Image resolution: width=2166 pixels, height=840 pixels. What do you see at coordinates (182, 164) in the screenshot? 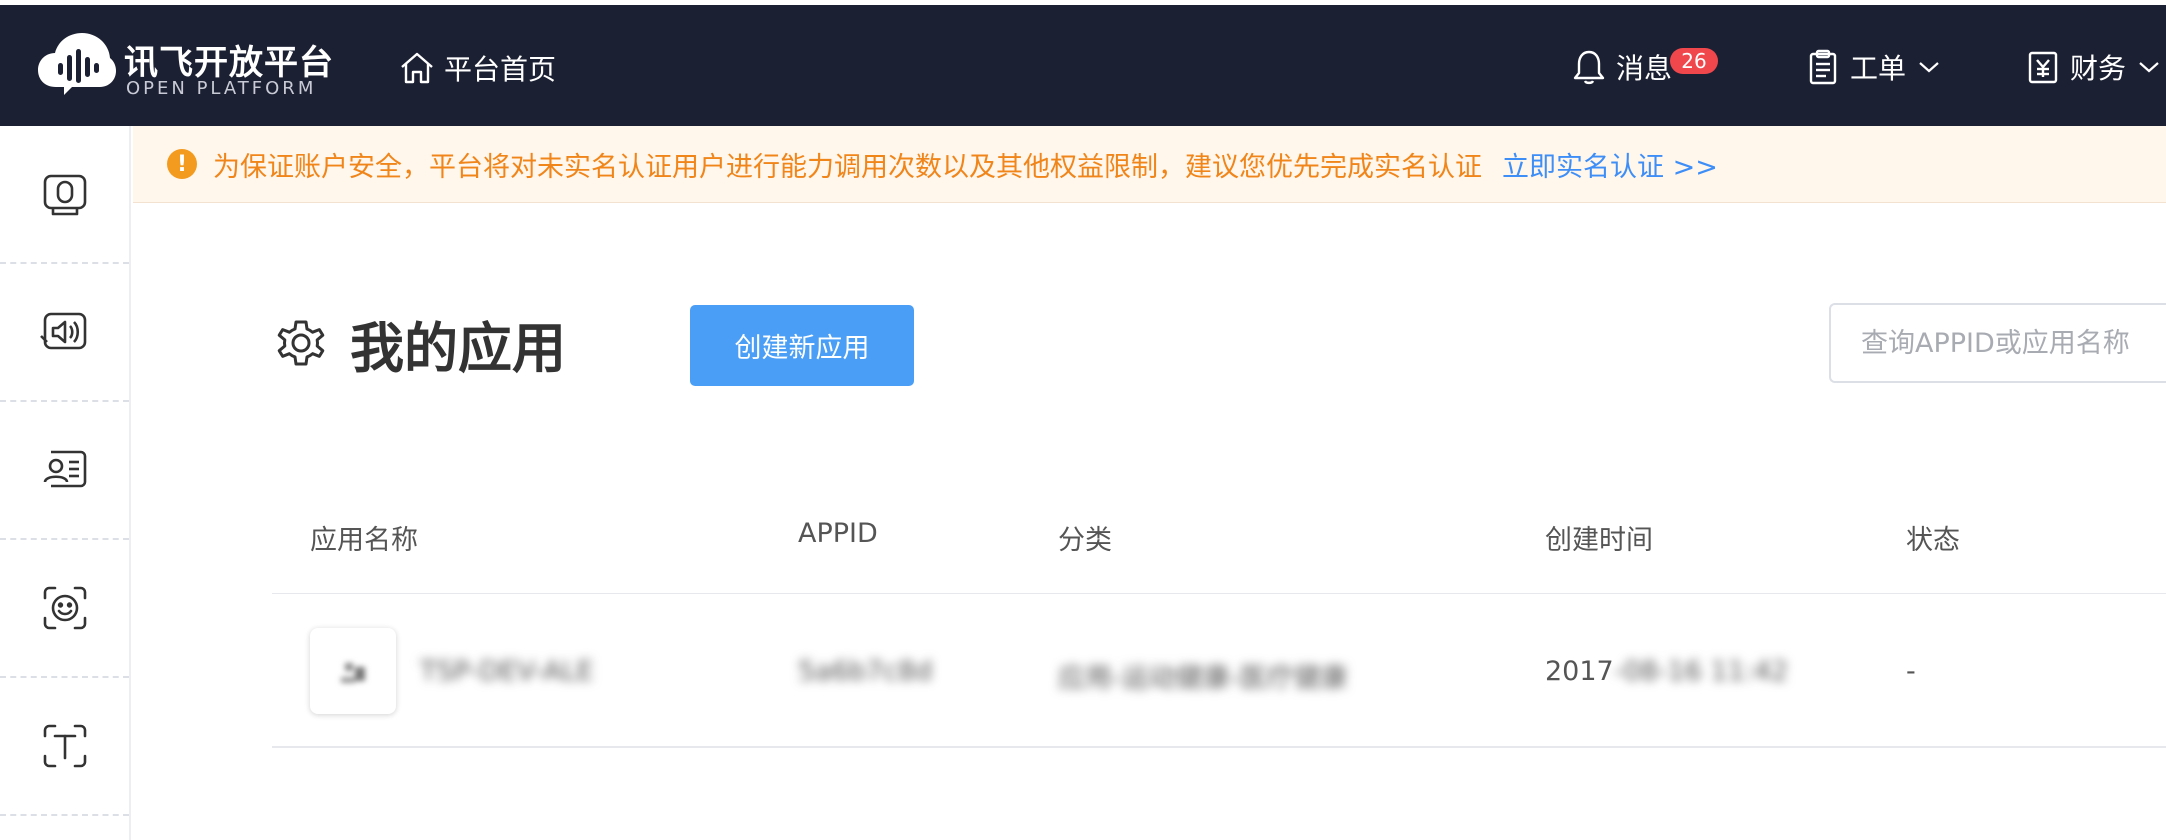
I see `warning-icon: !` at bounding box center [182, 164].